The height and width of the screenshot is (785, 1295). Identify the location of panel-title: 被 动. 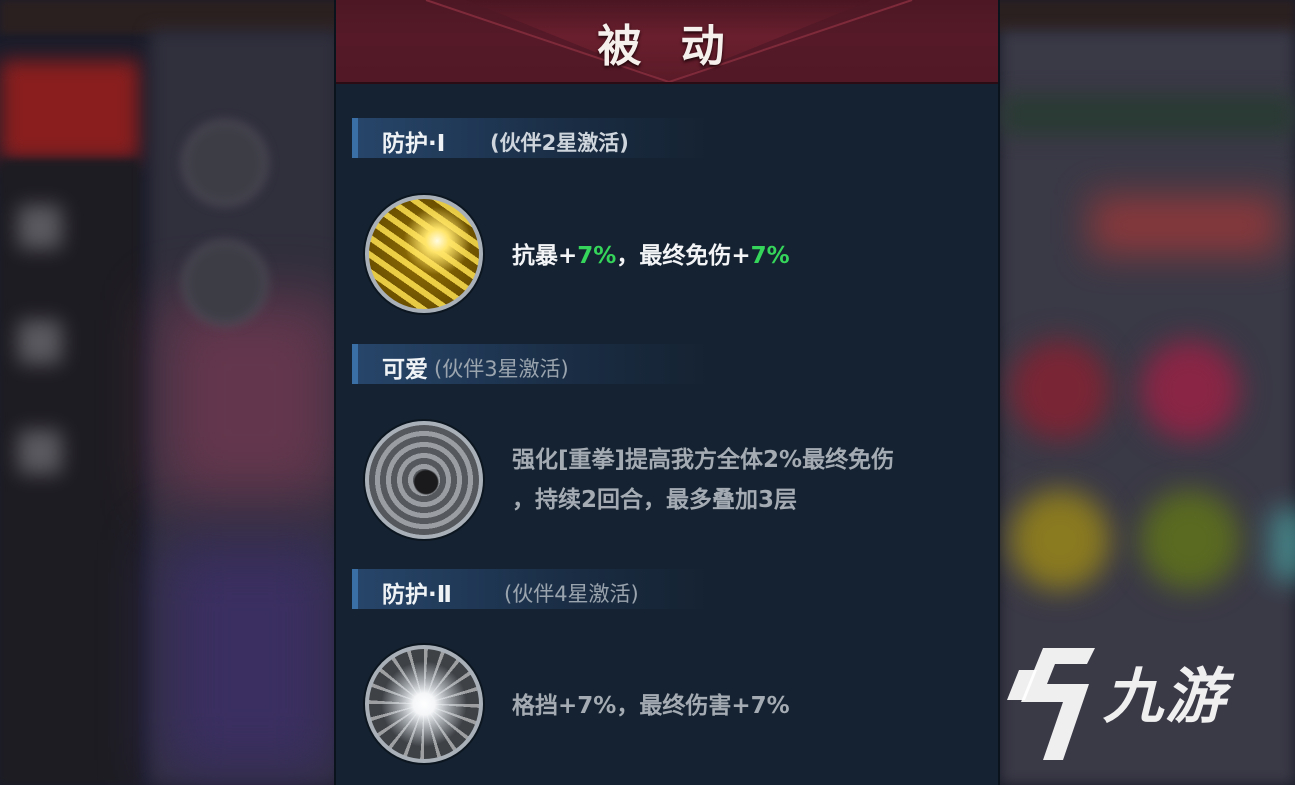
(667, 46).